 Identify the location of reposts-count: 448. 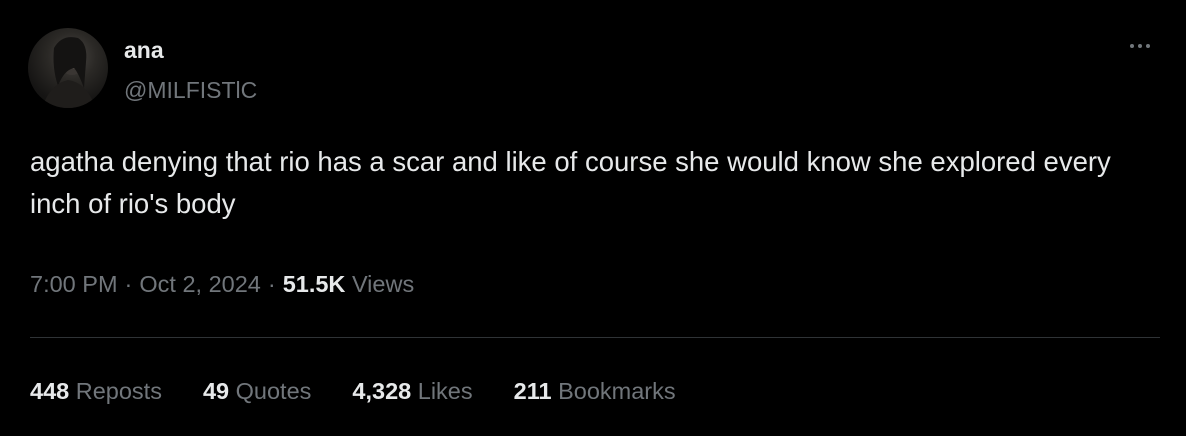
(50, 391).